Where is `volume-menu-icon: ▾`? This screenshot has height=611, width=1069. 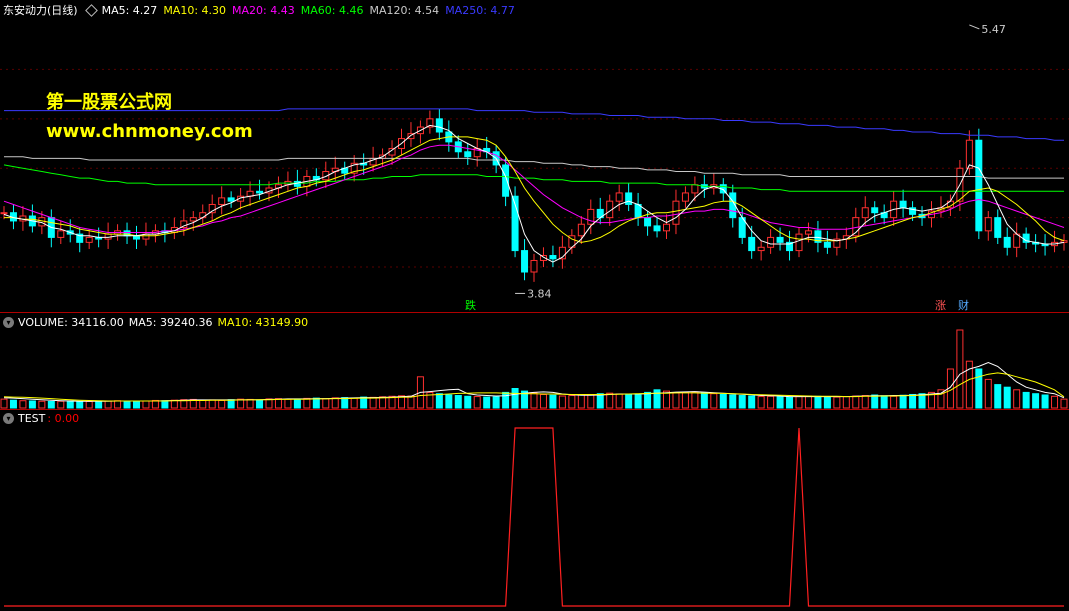
volume-menu-icon: ▾ is located at coordinates (8, 322).